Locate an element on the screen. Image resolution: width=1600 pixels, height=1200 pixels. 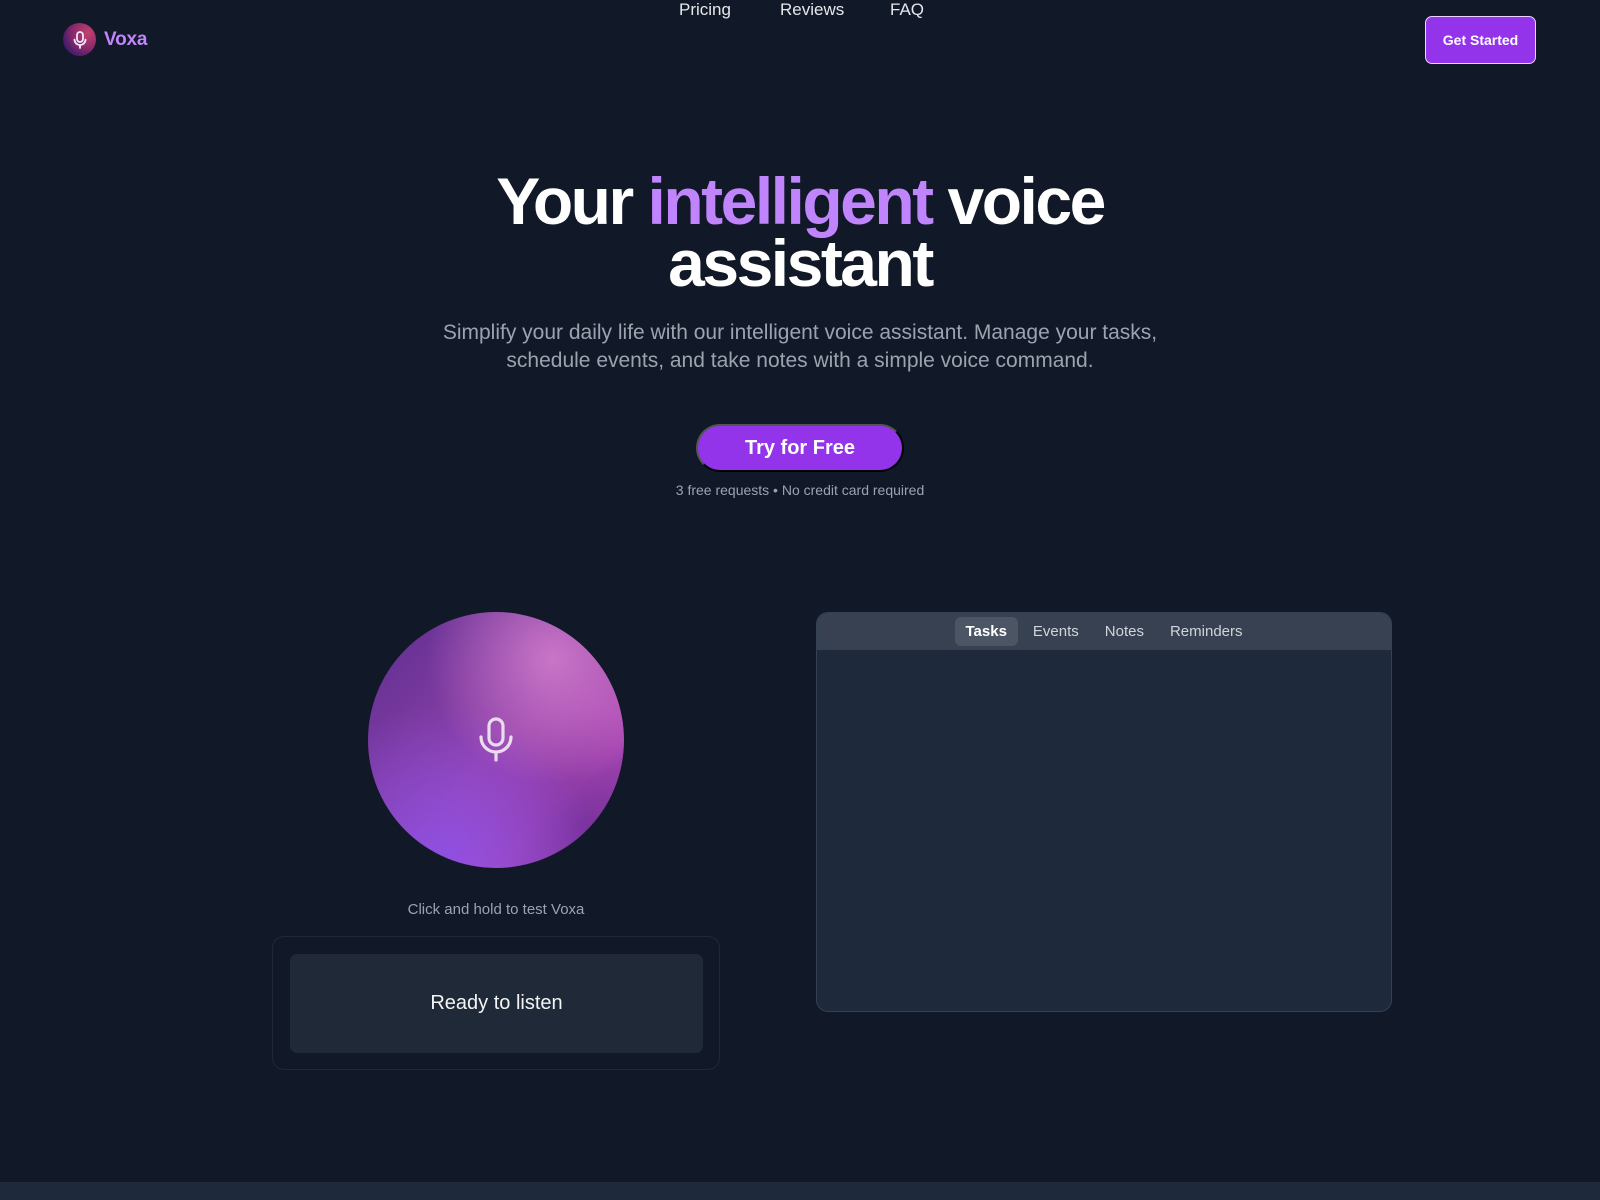
nav-link-pricing: Pricing is located at coordinates (705, 10).